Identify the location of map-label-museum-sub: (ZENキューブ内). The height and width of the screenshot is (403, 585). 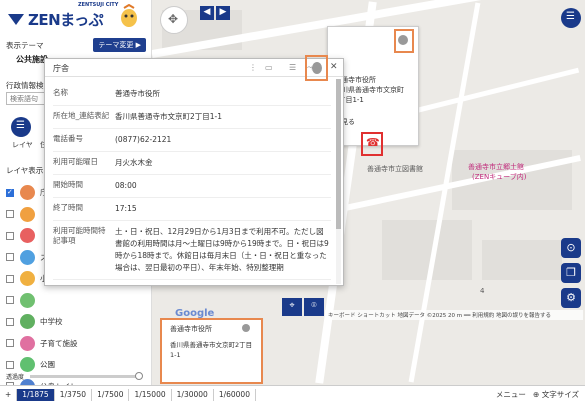
(499, 177).